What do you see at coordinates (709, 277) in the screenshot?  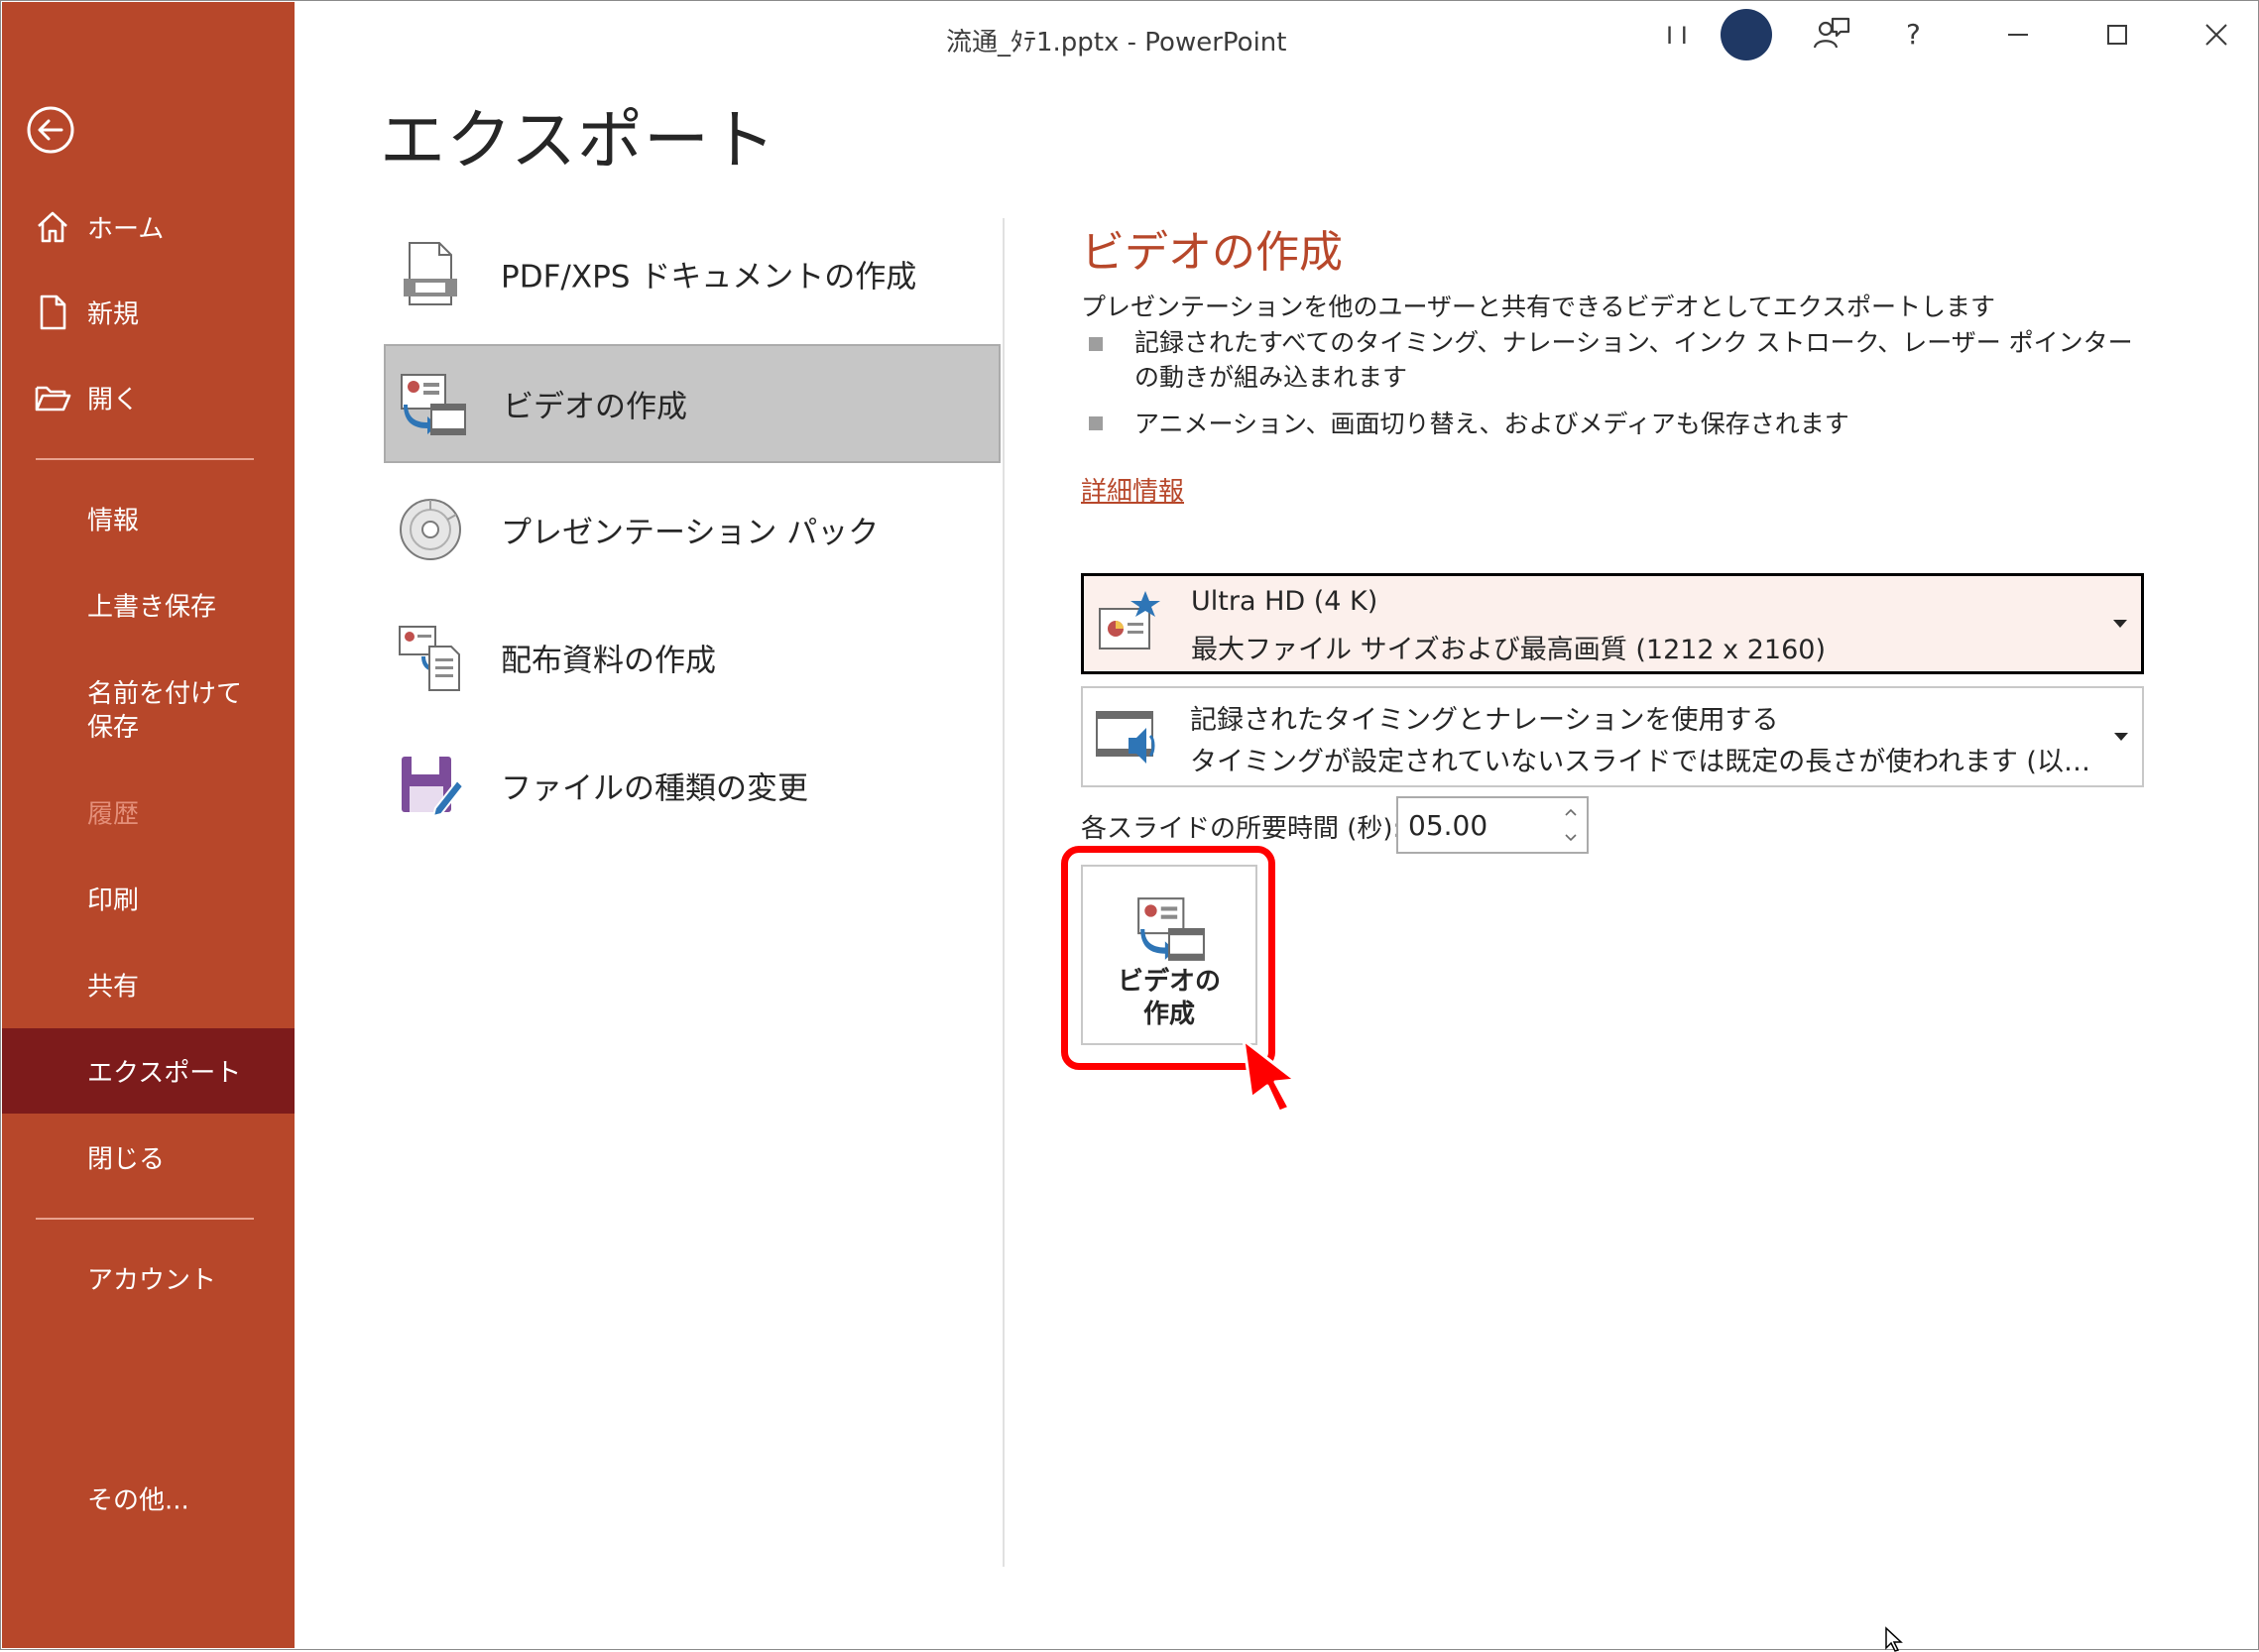 I see `export-option-label: PDF/XPS ドキュメントの作成` at bounding box center [709, 277].